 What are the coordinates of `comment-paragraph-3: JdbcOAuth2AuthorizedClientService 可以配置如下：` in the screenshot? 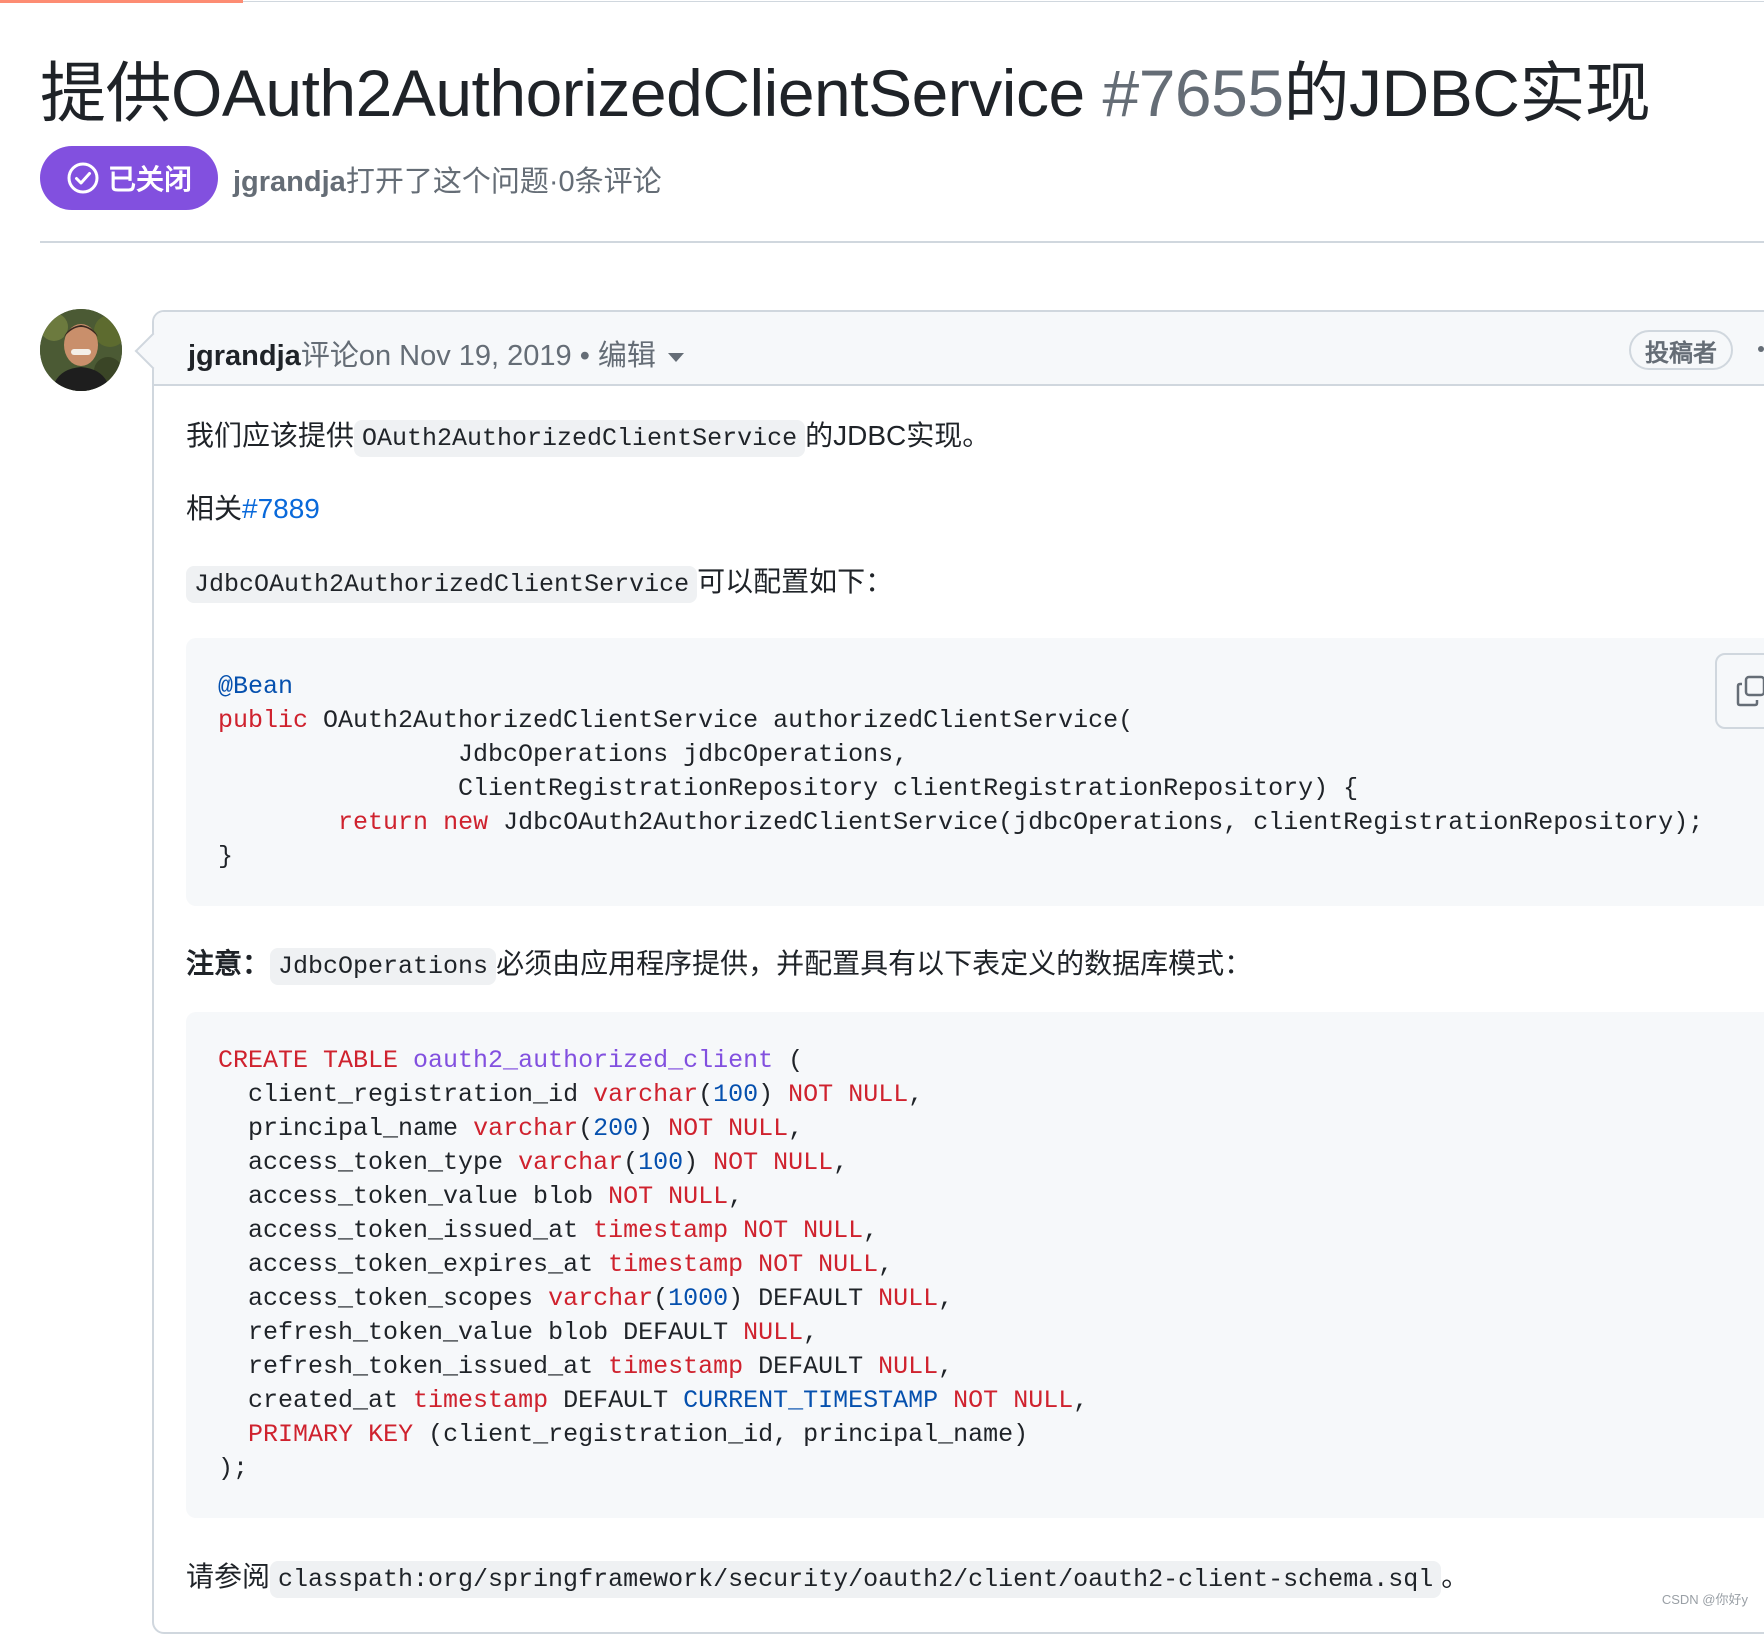 It's located at (540, 581).